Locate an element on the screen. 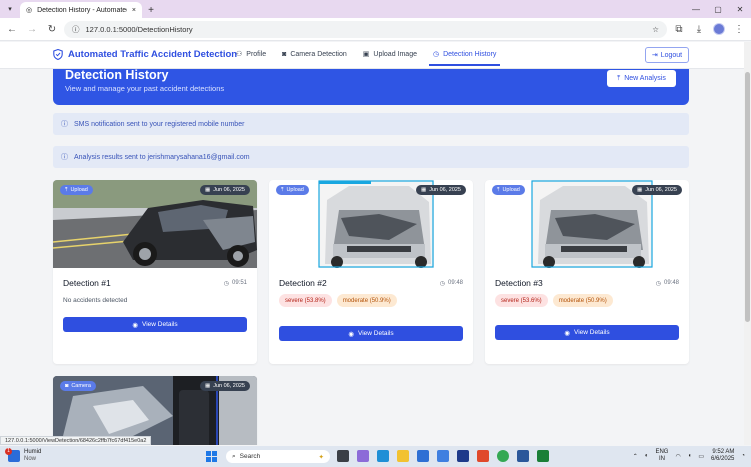 This screenshot has height=467, width=751. wifi-icon: ◠ is located at coordinates (677, 456).